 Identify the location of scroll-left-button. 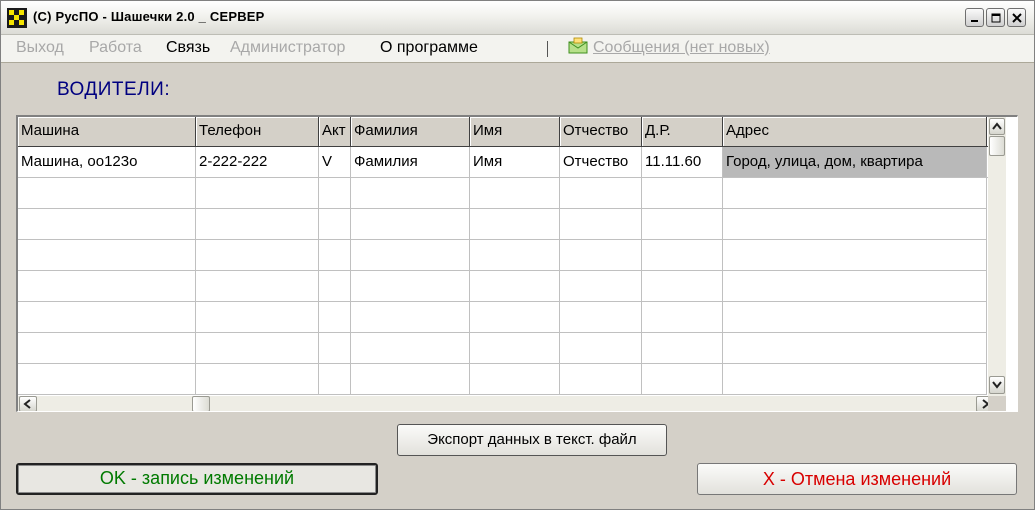
(28, 403).